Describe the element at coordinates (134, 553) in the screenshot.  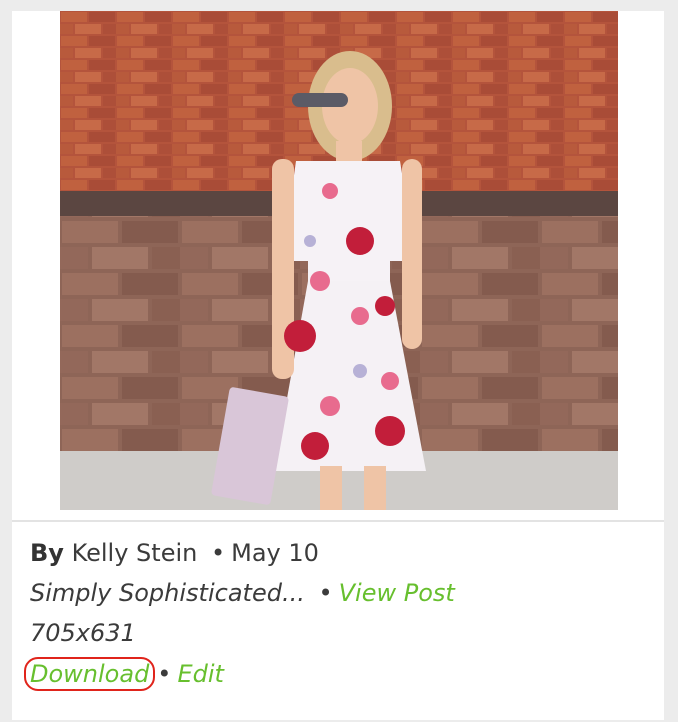
I see `author-name: Kelly Stein` at that location.